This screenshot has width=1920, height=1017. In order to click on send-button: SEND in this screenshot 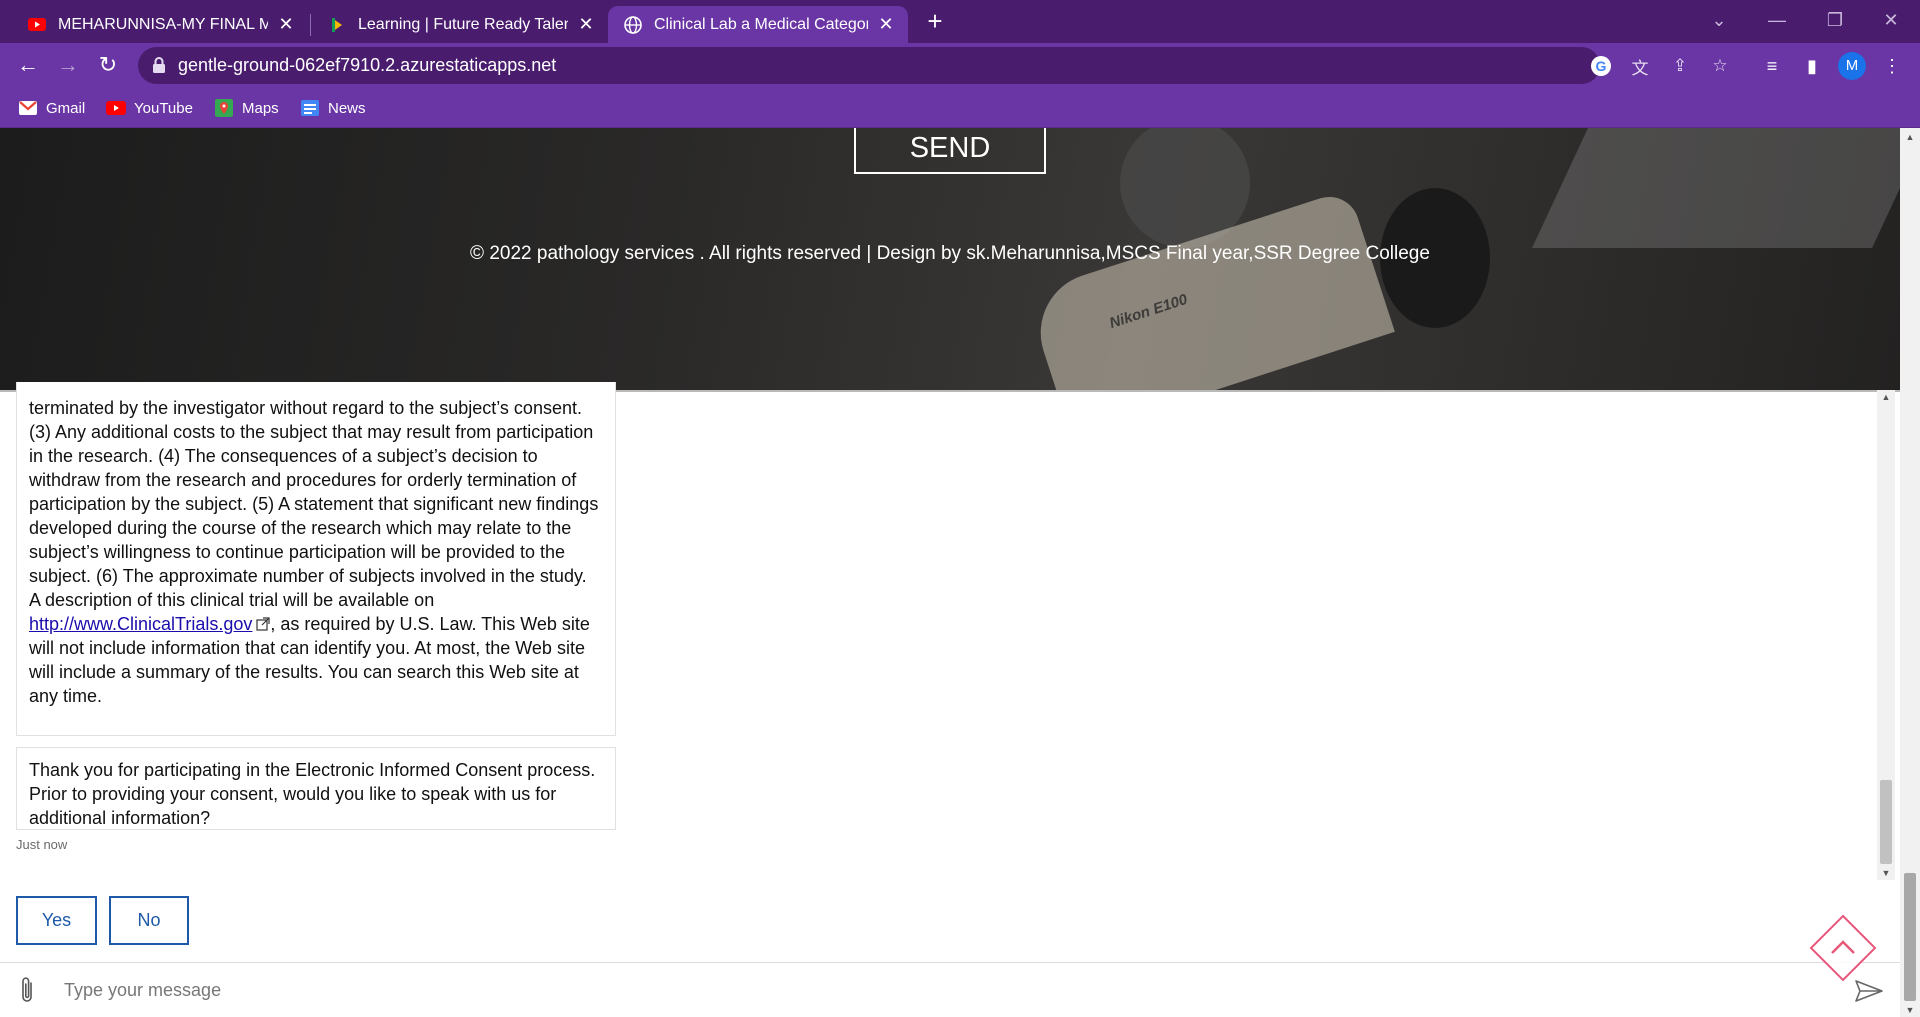, I will do `click(950, 151)`.